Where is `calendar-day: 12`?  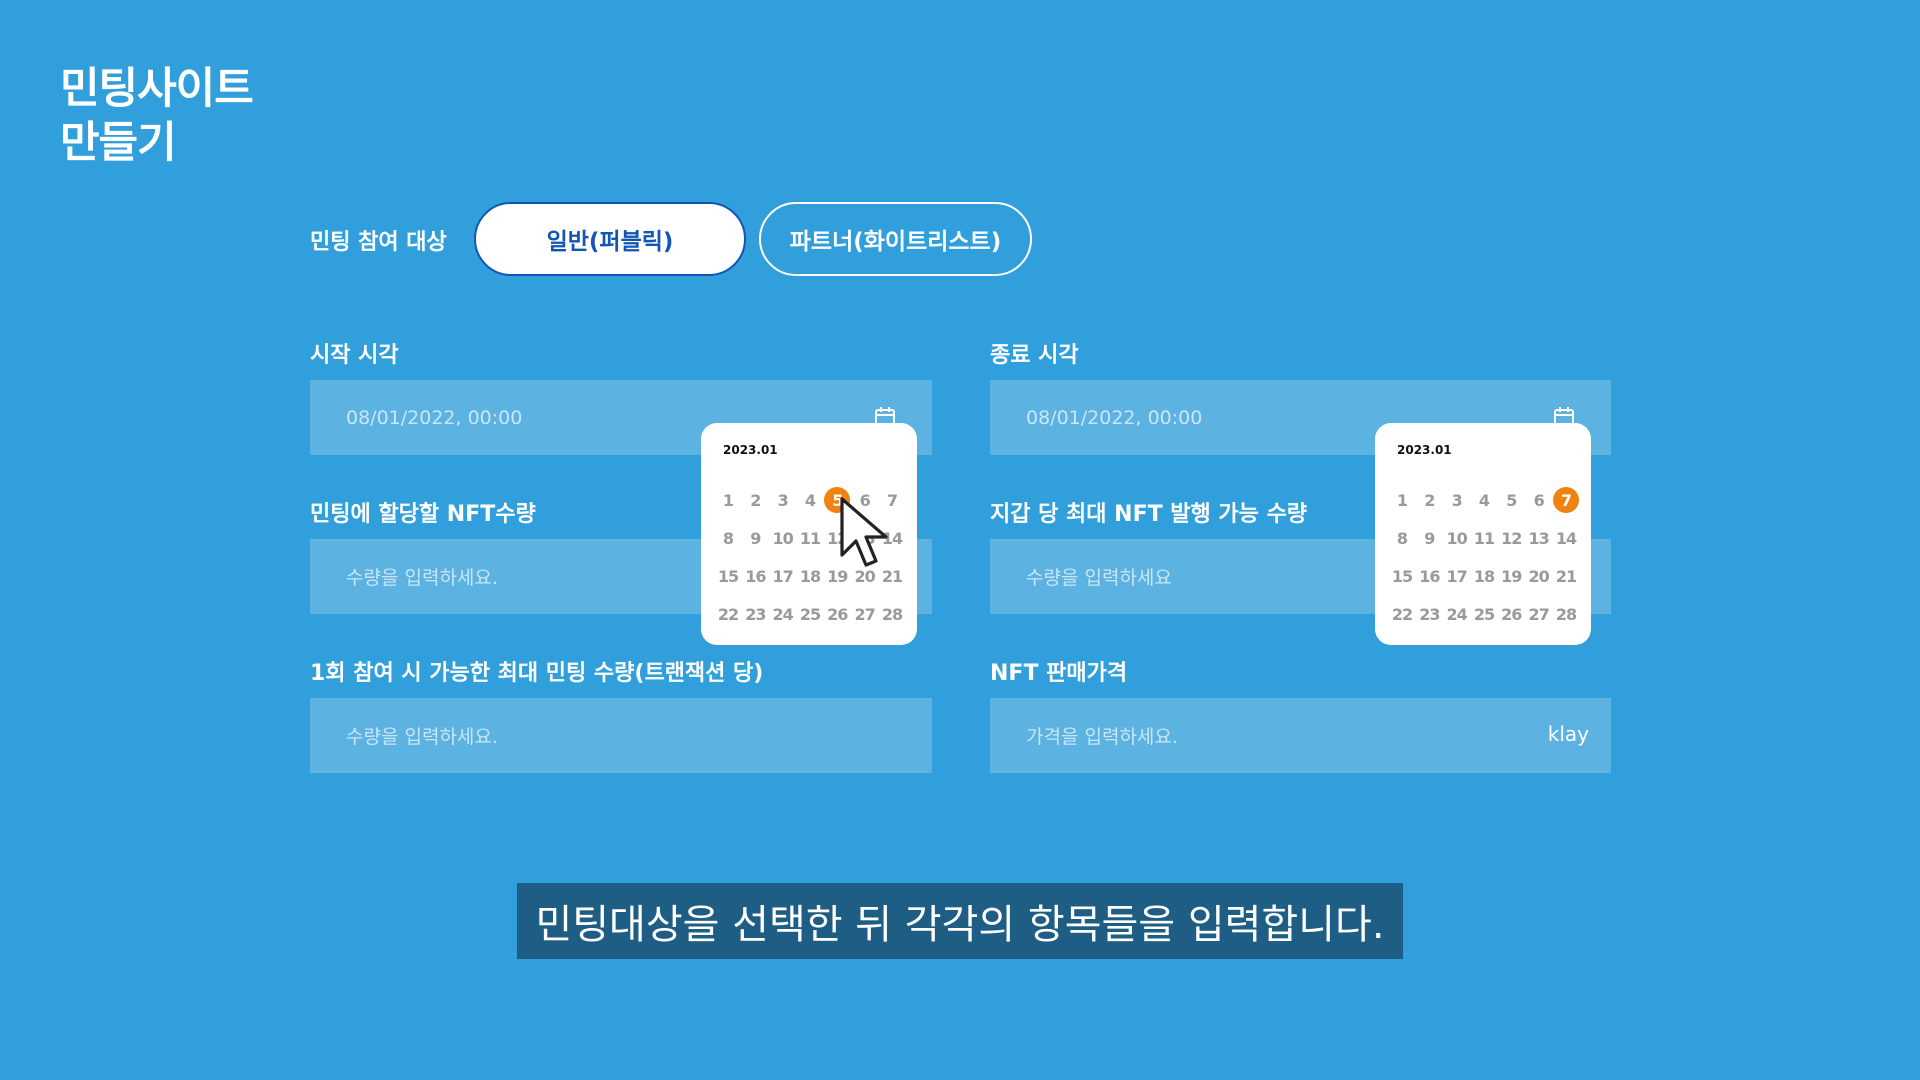 calendar-day: 12 is located at coordinates (1511, 538).